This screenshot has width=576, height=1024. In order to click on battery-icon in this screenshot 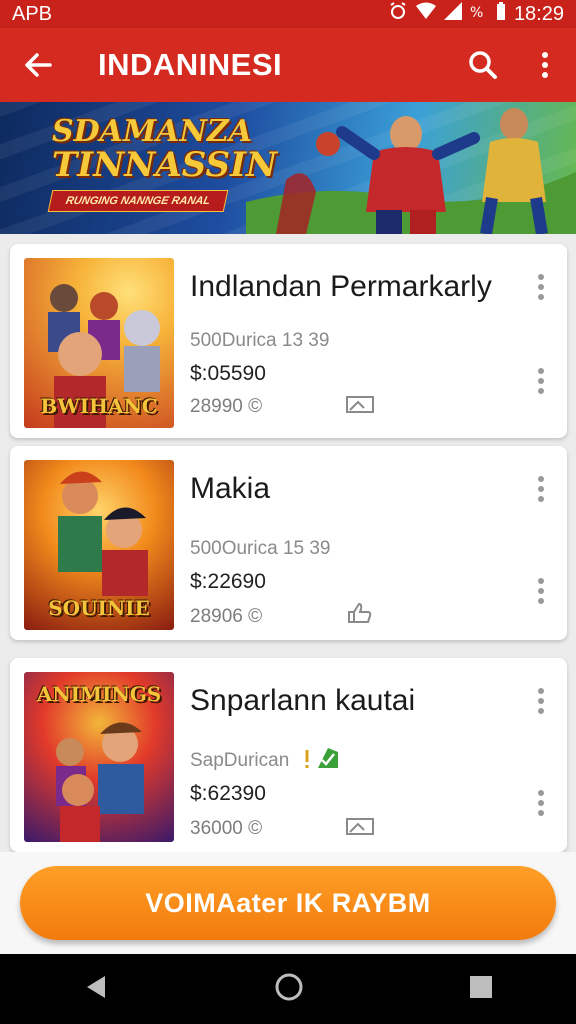, I will do `click(501, 14)`.